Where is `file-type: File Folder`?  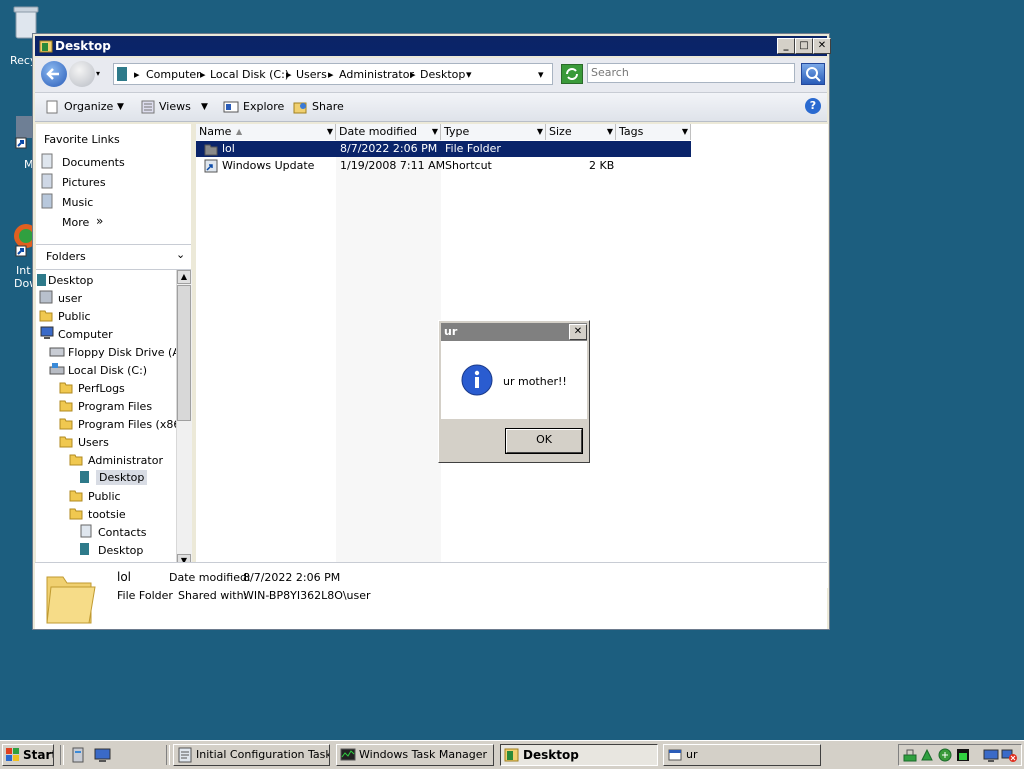 file-type: File Folder is located at coordinates (473, 148).